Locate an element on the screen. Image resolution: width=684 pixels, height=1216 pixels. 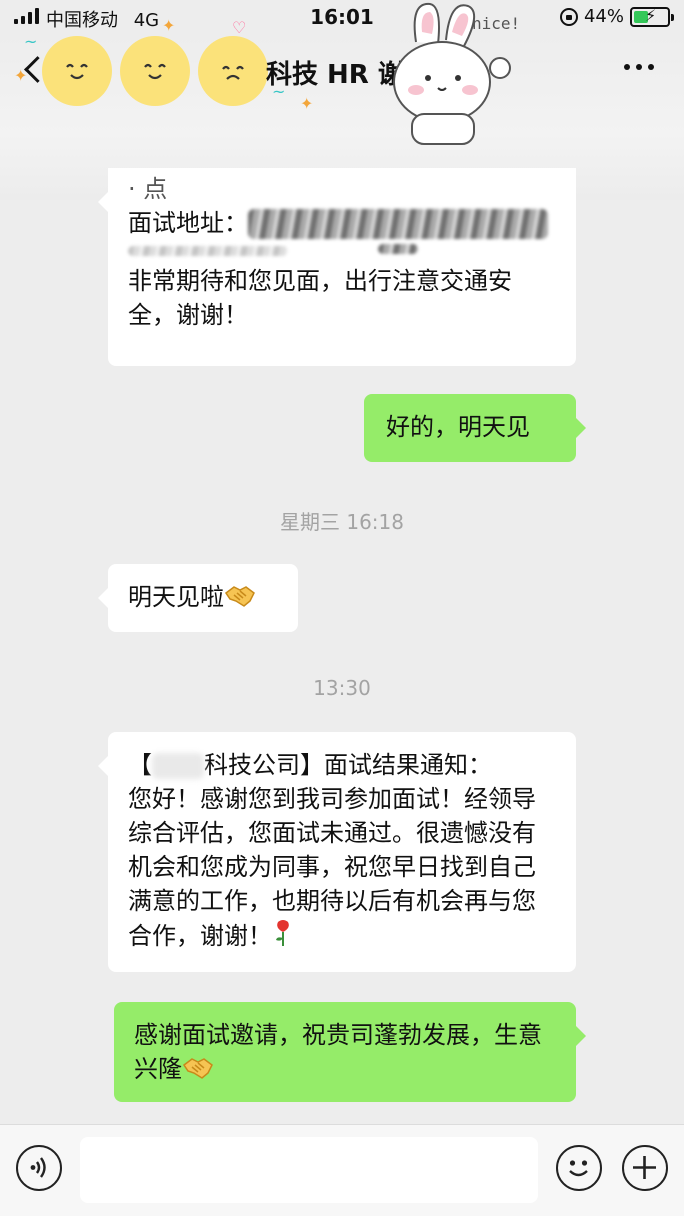
plus-button is located at coordinates (645, 1168).